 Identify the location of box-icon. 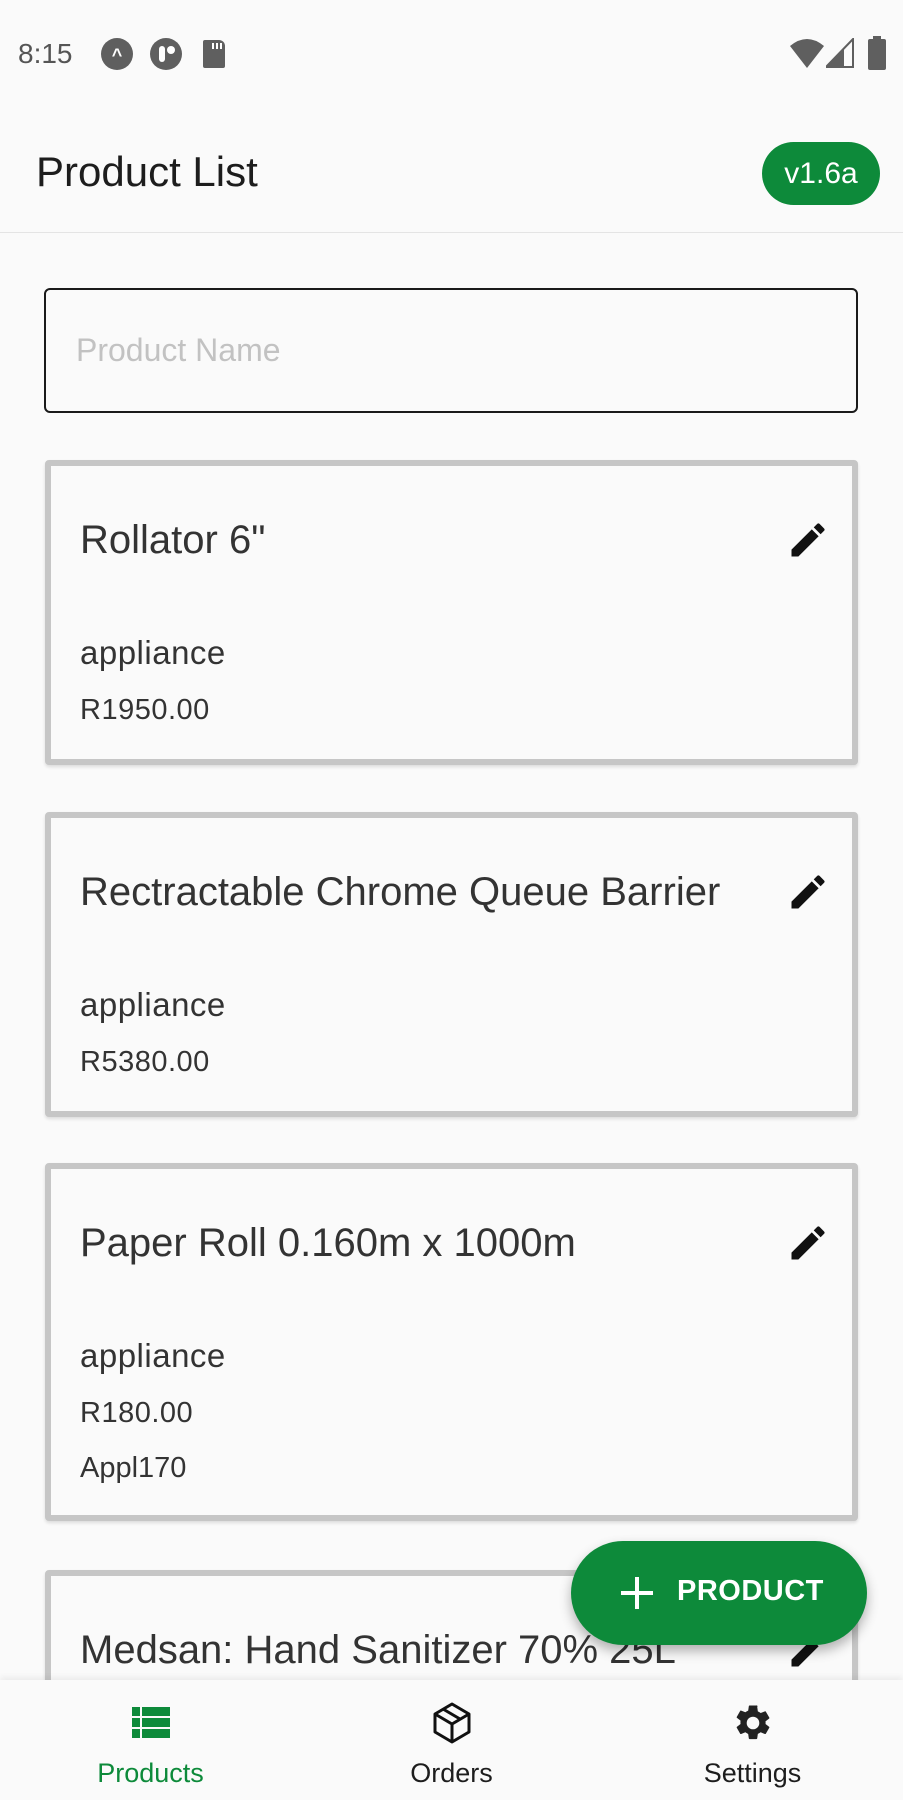
(452, 1723).